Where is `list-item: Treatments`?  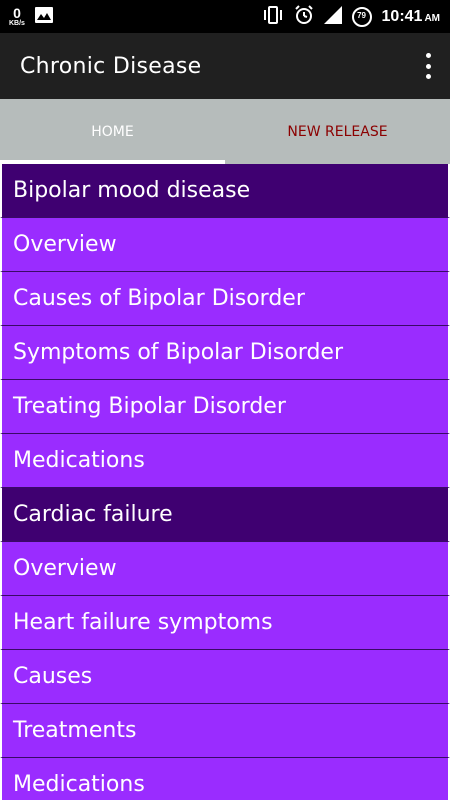
list-item: Treatments is located at coordinates (225, 731).